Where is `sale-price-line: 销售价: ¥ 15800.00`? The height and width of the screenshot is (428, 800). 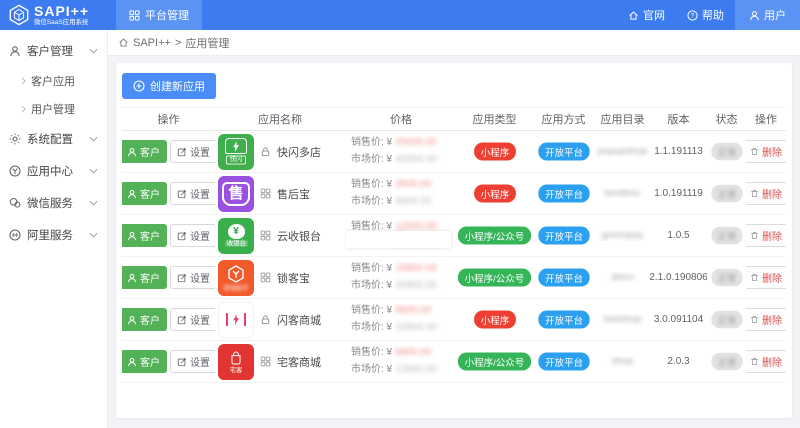
sale-price-line: 销售价: ¥ 15800.00 is located at coordinates (394, 269).